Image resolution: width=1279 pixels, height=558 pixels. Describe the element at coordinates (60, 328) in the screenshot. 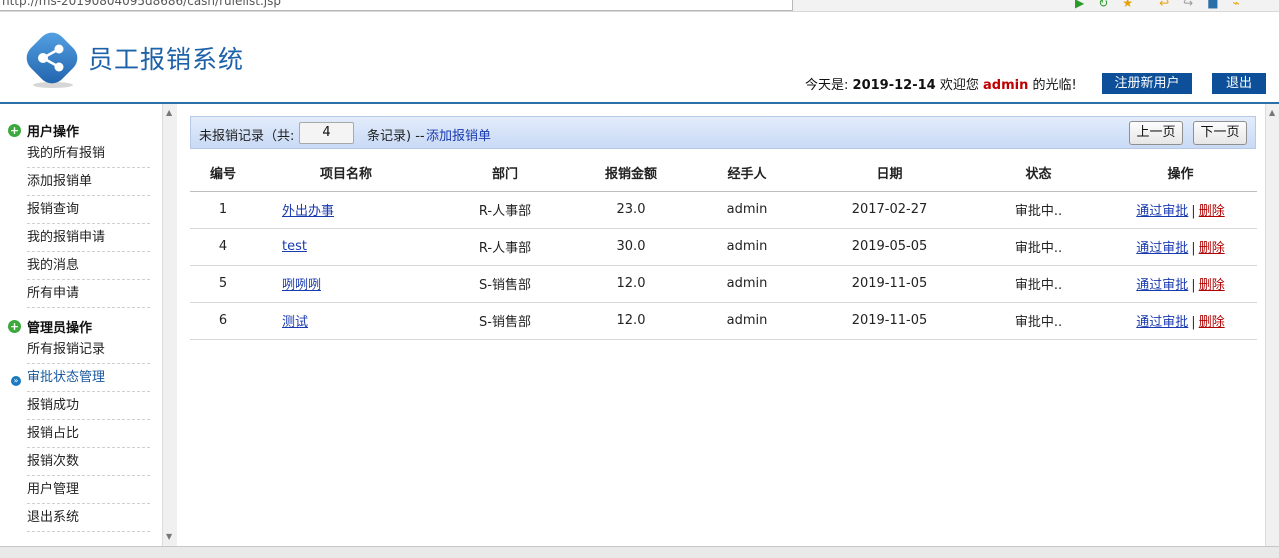

I see `sidebar-group-title: 管理员操作` at that location.